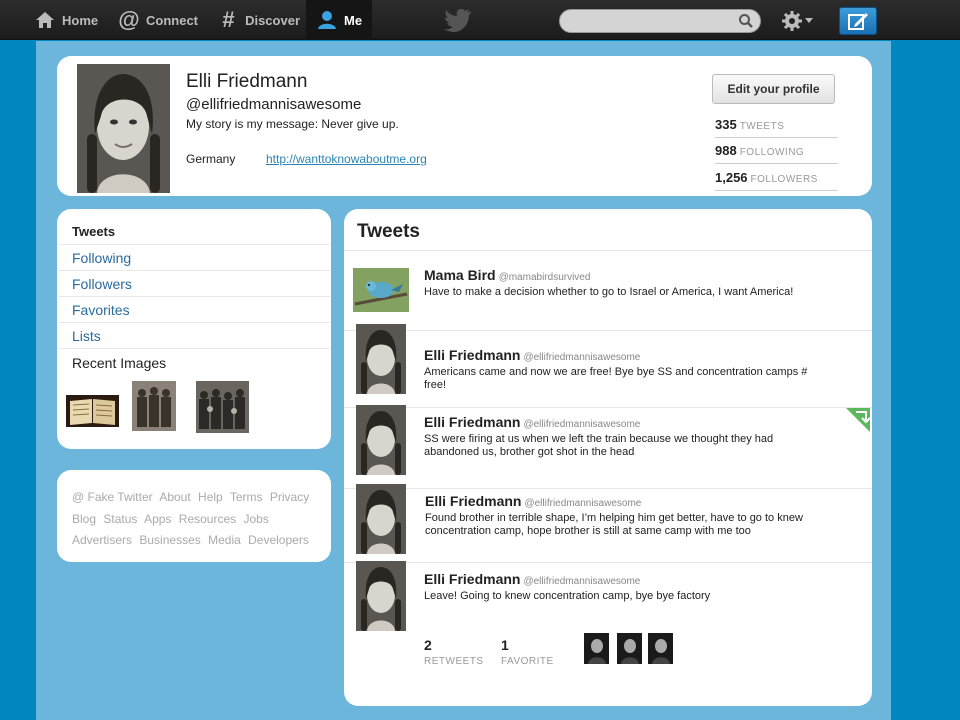 The width and height of the screenshot is (960, 720). What do you see at coordinates (278, 540) in the screenshot?
I see `footer-link-developers: Developers` at bounding box center [278, 540].